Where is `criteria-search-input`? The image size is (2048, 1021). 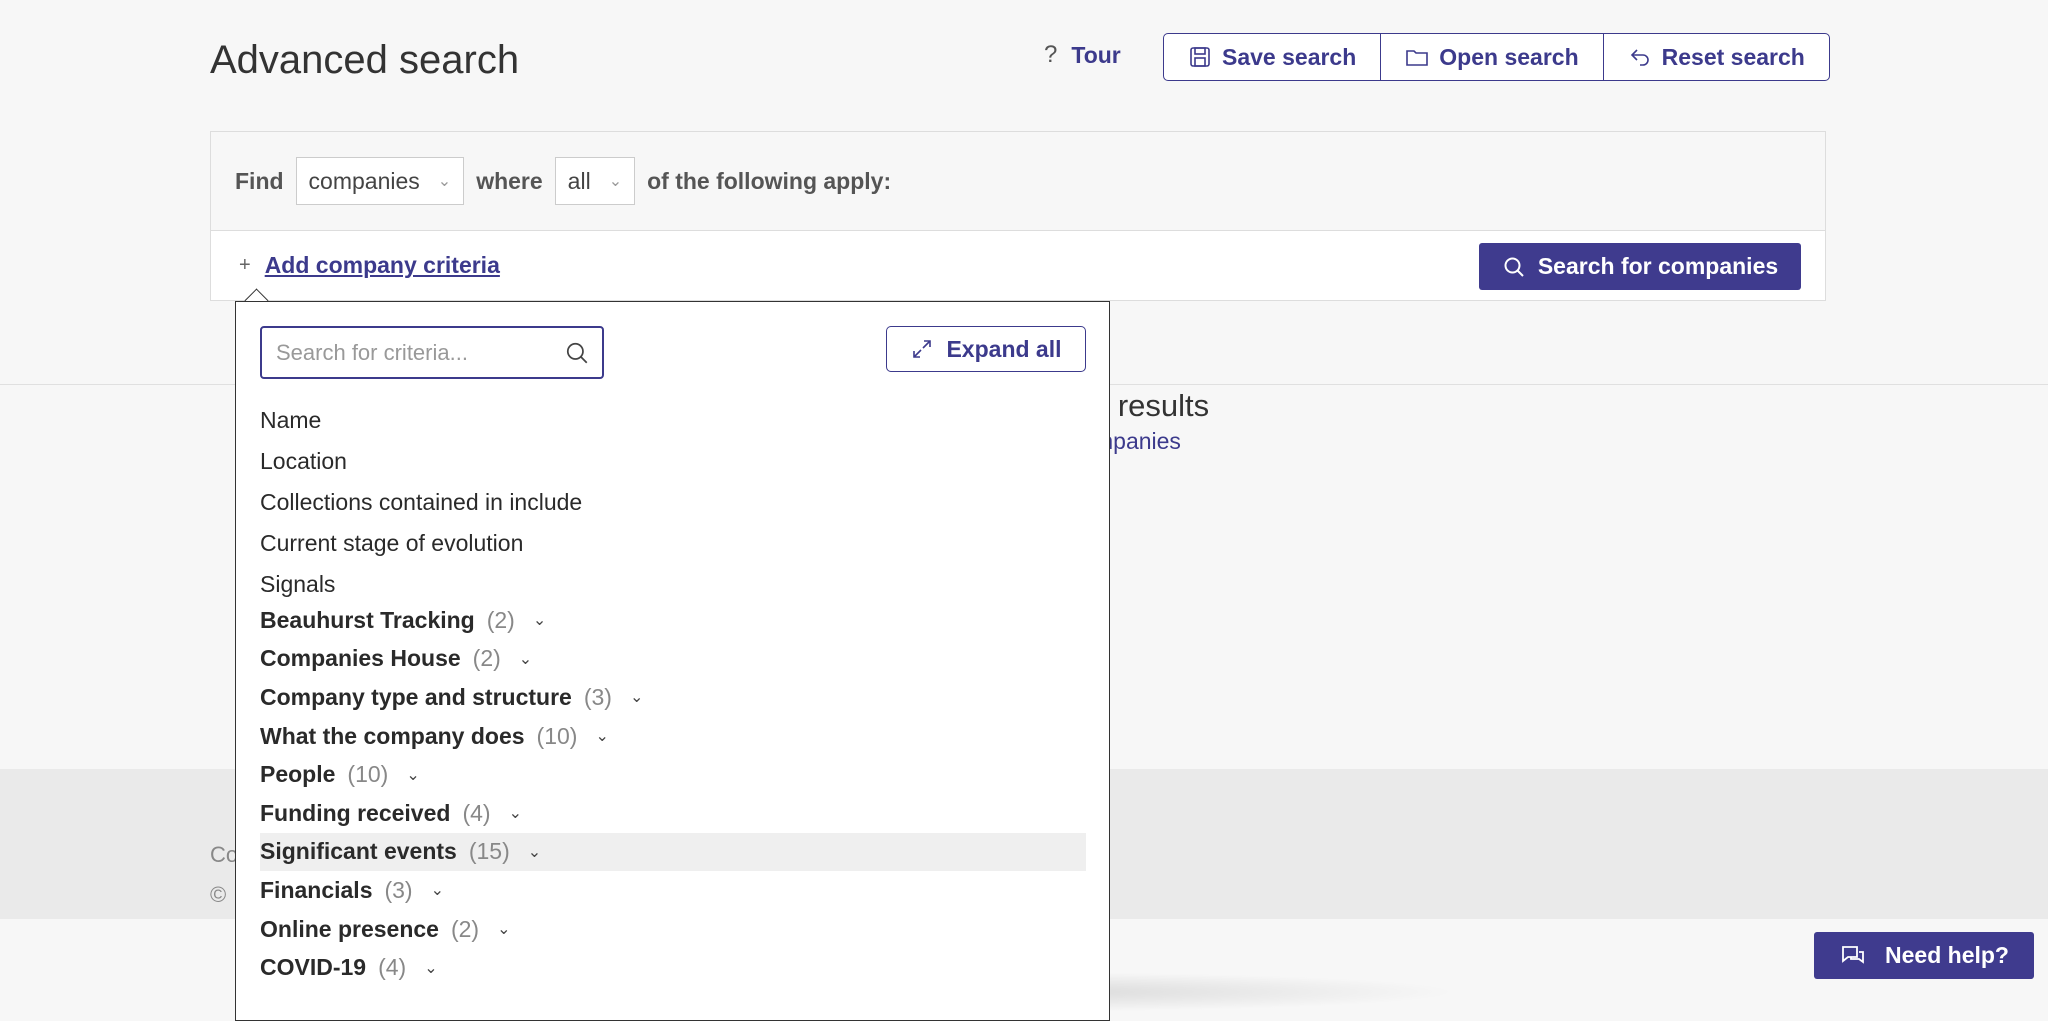
criteria-search-input is located at coordinates (419, 352).